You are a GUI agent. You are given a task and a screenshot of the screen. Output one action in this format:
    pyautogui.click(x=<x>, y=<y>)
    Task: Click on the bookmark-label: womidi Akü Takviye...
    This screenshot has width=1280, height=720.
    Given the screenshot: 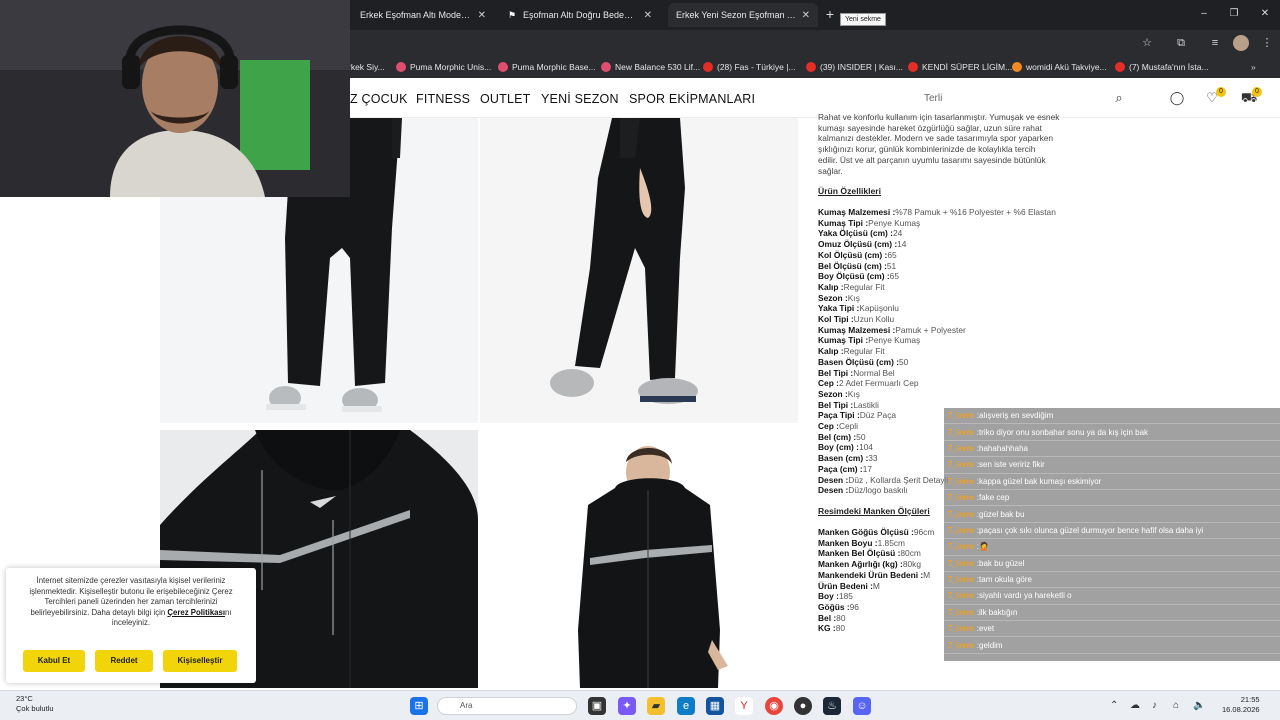 What is the action you would take?
    pyautogui.click(x=1066, y=67)
    